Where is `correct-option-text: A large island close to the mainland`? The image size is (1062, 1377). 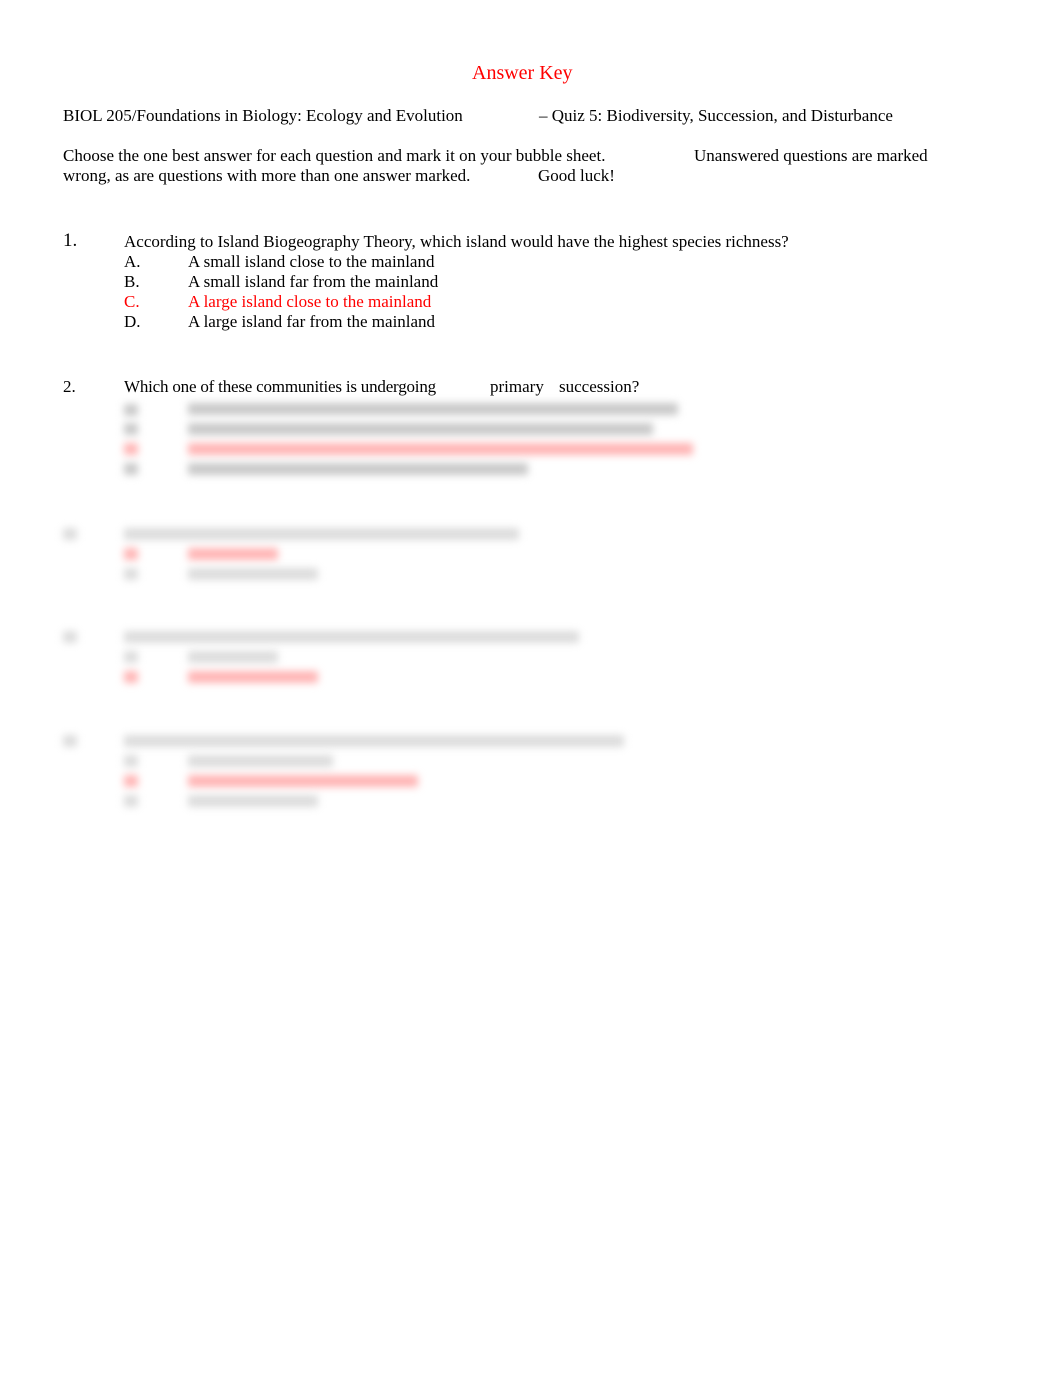
correct-option-text: A large island close to the mainland is located at coordinates (310, 301).